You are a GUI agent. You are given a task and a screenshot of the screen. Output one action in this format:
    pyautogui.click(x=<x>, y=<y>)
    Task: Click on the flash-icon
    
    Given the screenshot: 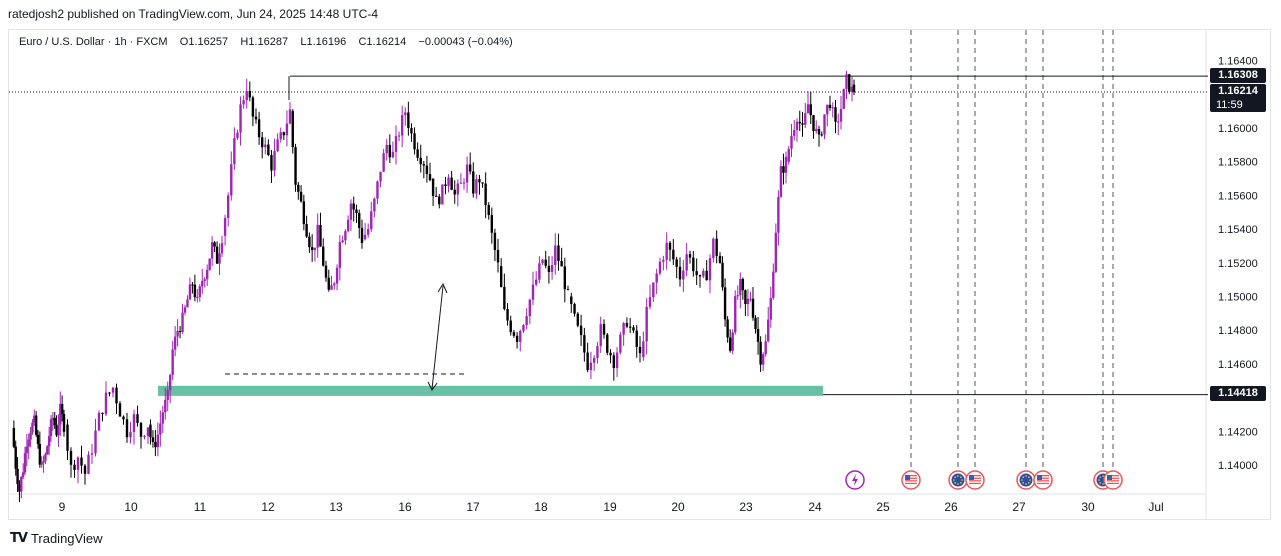 What is the action you would take?
    pyautogui.click(x=855, y=480)
    